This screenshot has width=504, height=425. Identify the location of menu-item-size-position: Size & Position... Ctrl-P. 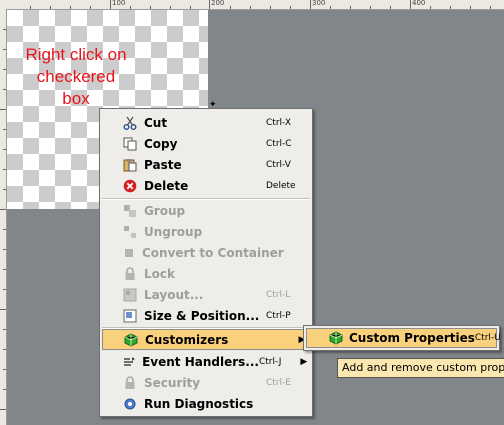
(206, 315).